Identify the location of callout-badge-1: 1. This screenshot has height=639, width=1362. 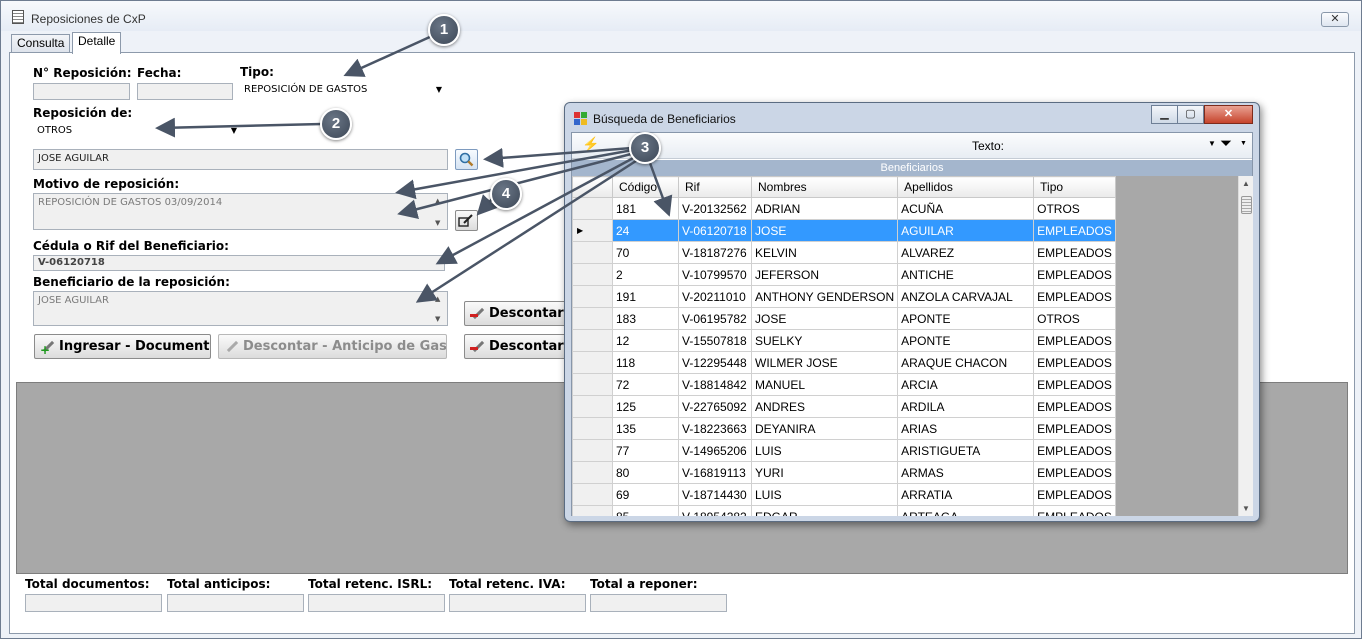
(444, 30).